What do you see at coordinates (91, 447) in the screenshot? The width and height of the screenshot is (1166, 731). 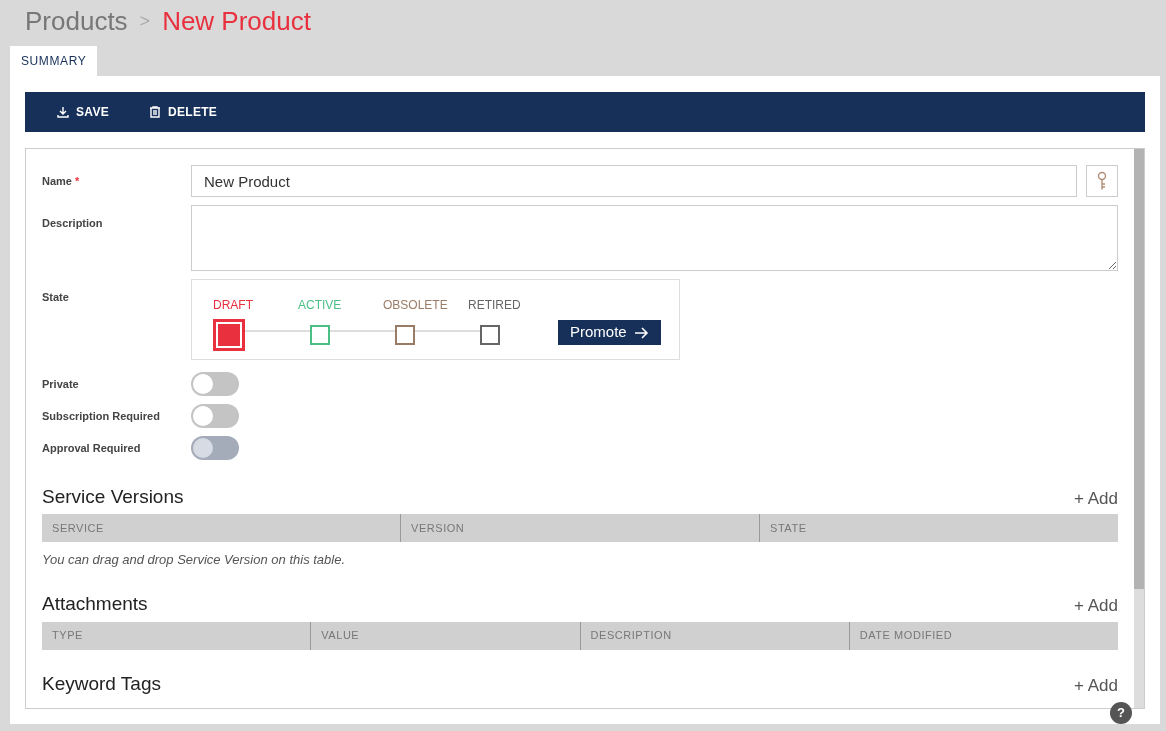 I see `field-label: Approval Required` at bounding box center [91, 447].